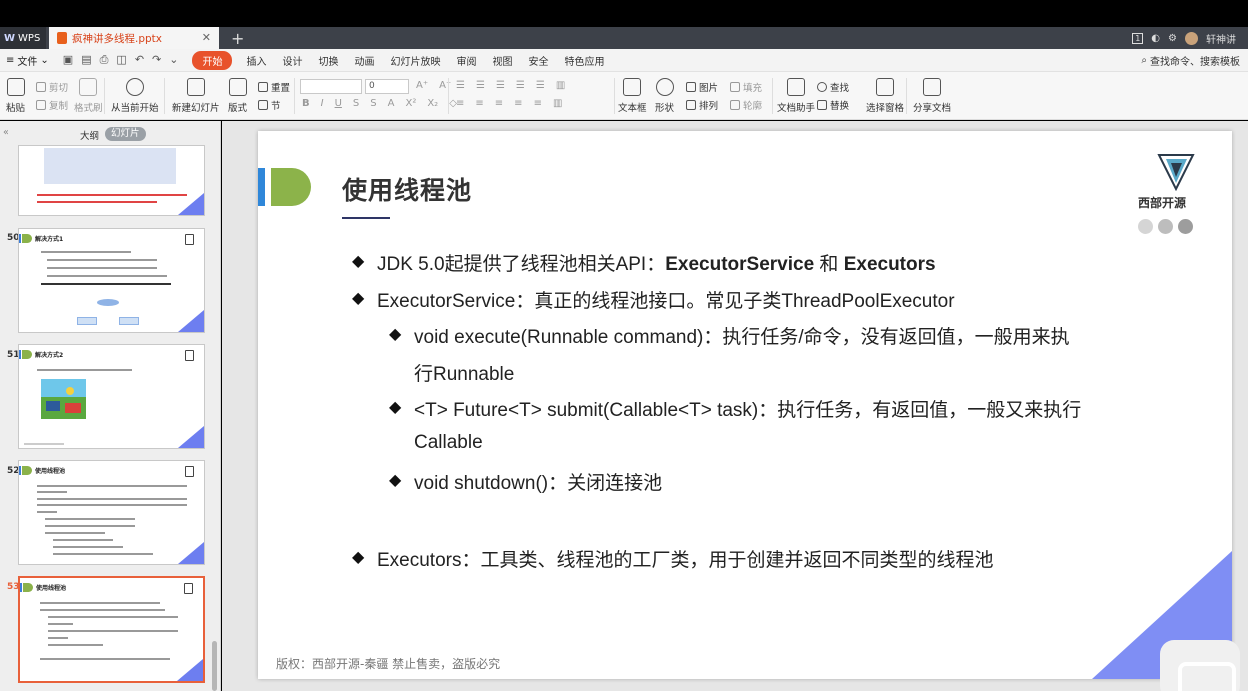 The height and width of the screenshot is (691, 1248). What do you see at coordinates (52, 87) in the screenshot?
I see `cut-button: 剪切` at bounding box center [52, 87].